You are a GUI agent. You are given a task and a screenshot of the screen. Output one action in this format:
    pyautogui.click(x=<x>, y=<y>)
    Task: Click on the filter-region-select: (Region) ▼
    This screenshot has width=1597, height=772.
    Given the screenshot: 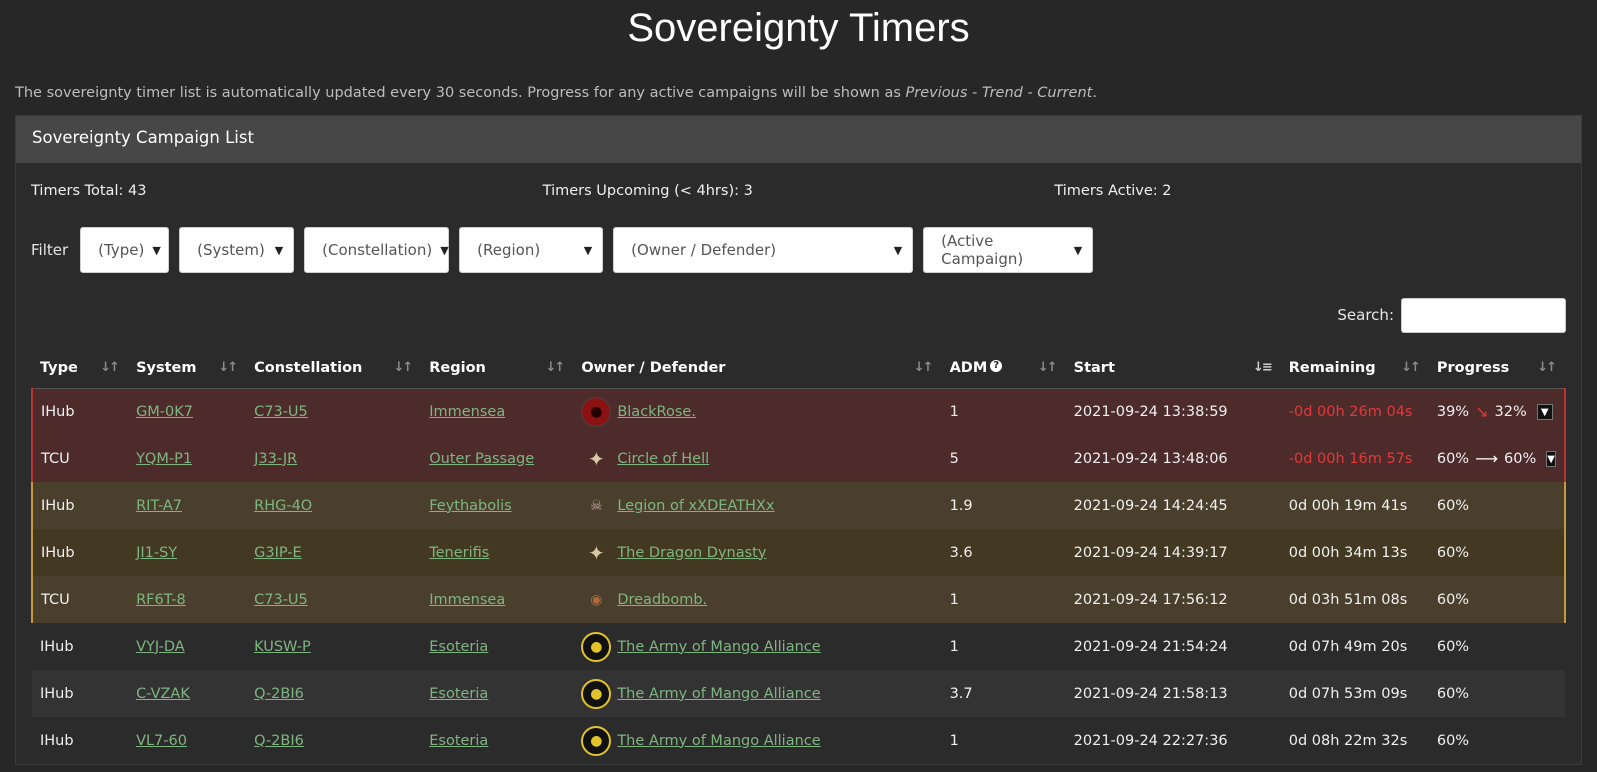 What is the action you would take?
    pyautogui.click(x=531, y=250)
    